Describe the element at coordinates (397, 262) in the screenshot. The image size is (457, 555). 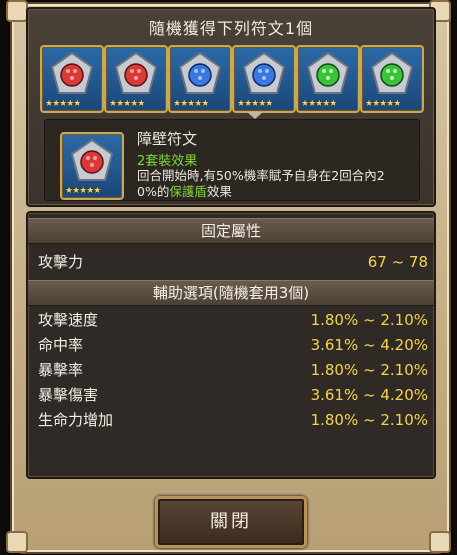
I see `stat-value: 67 ~ 78` at that location.